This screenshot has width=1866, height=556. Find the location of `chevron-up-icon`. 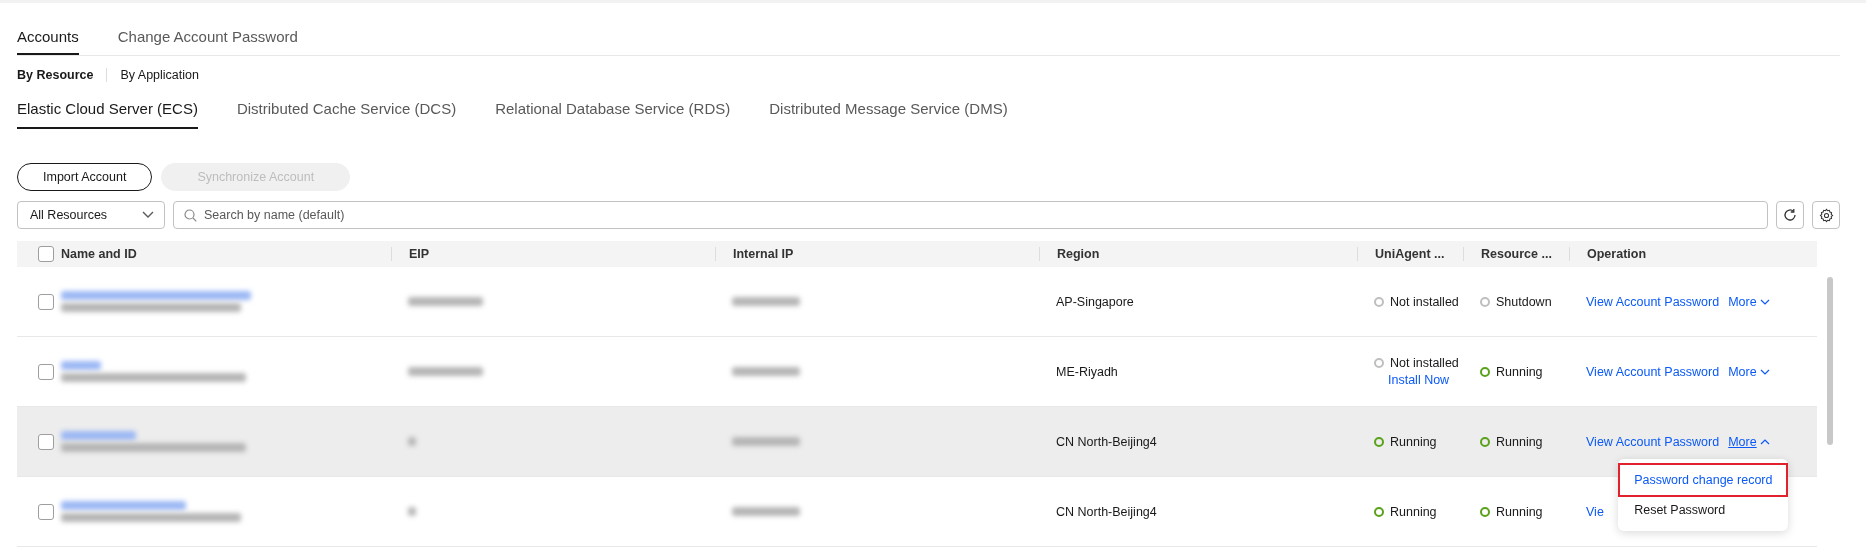

chevron-up-icon is located at coordinates (1764, 441).